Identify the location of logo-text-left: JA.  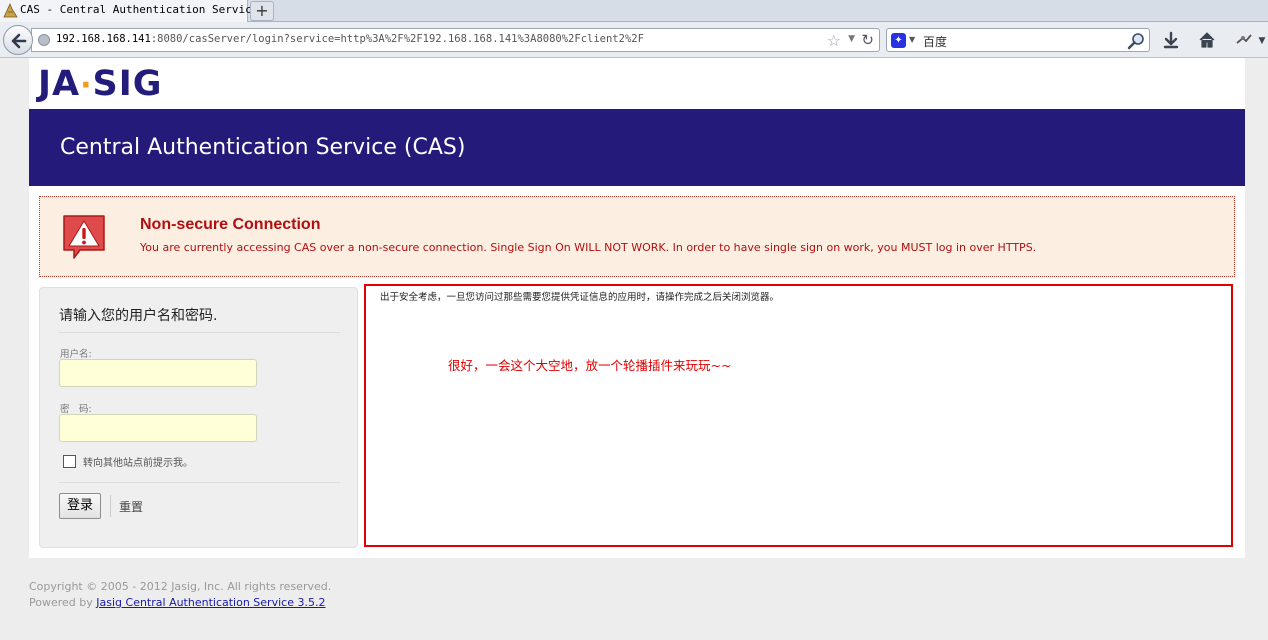
(59, 84).